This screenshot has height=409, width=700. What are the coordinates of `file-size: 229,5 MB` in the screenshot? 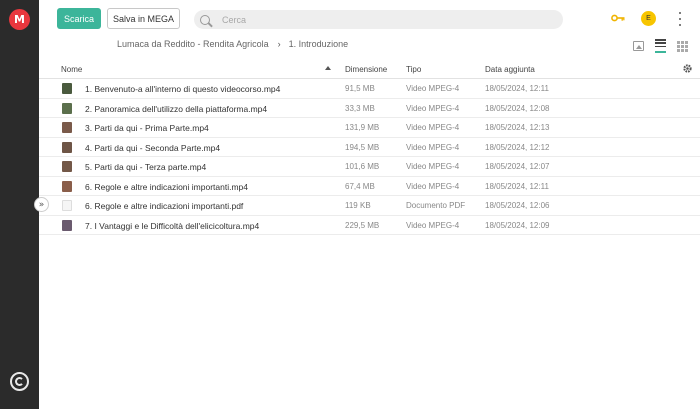 It's located at (362, 225).